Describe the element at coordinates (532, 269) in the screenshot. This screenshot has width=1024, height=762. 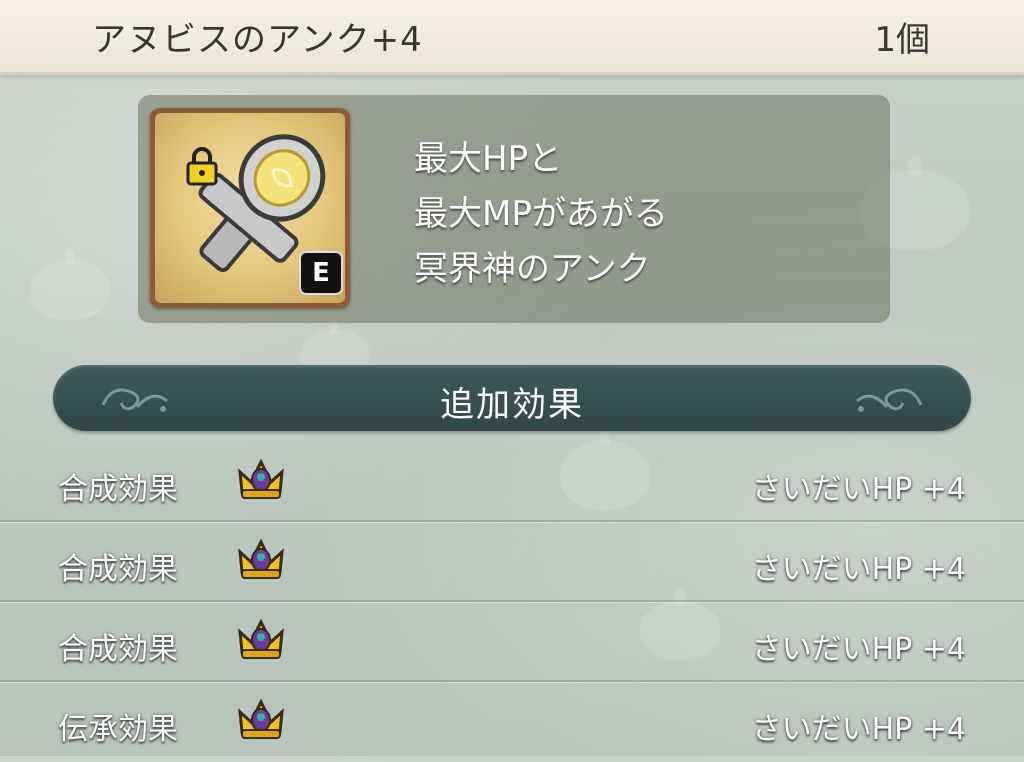
I see `description-line: 冥界神のアンク` at that location.